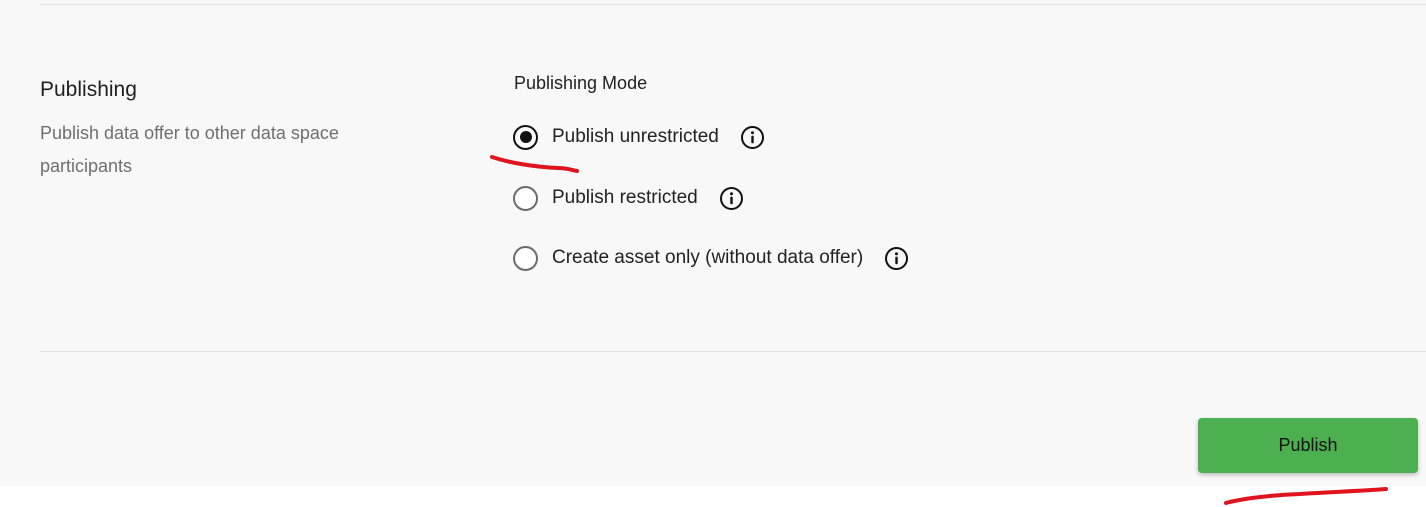 The height and width of the screenshot is (507, 1426). What do you see at coordinates (733, 351) in the screenshot?
I see `bottom-divider` at bounding box center [733, 351].